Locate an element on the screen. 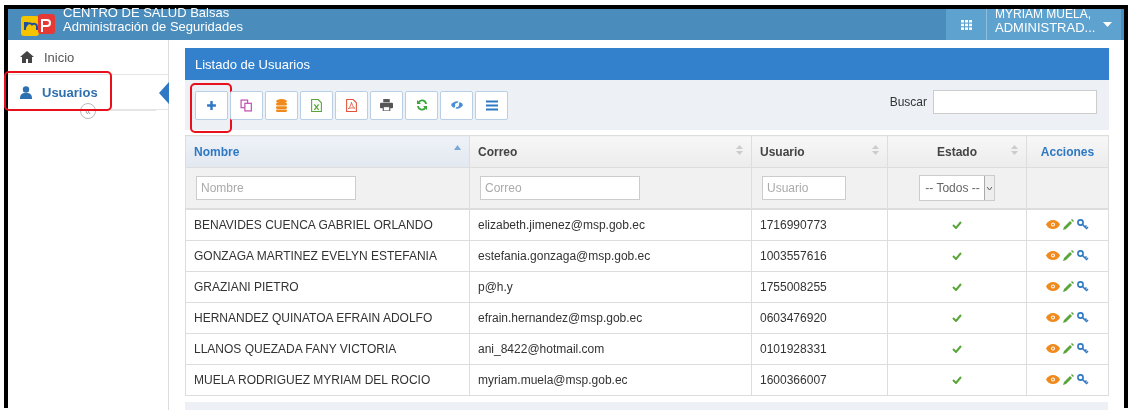 This screenshot has width=1132, height=412. add-button is located at coordinates (211, 105).